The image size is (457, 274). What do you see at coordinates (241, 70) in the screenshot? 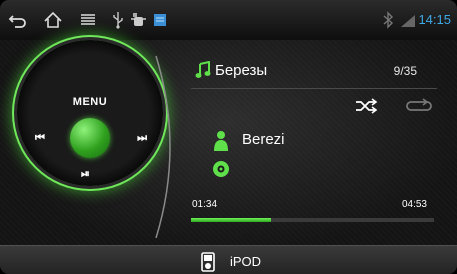
I see `song-title: Березы` at bounding box center [241, 70].